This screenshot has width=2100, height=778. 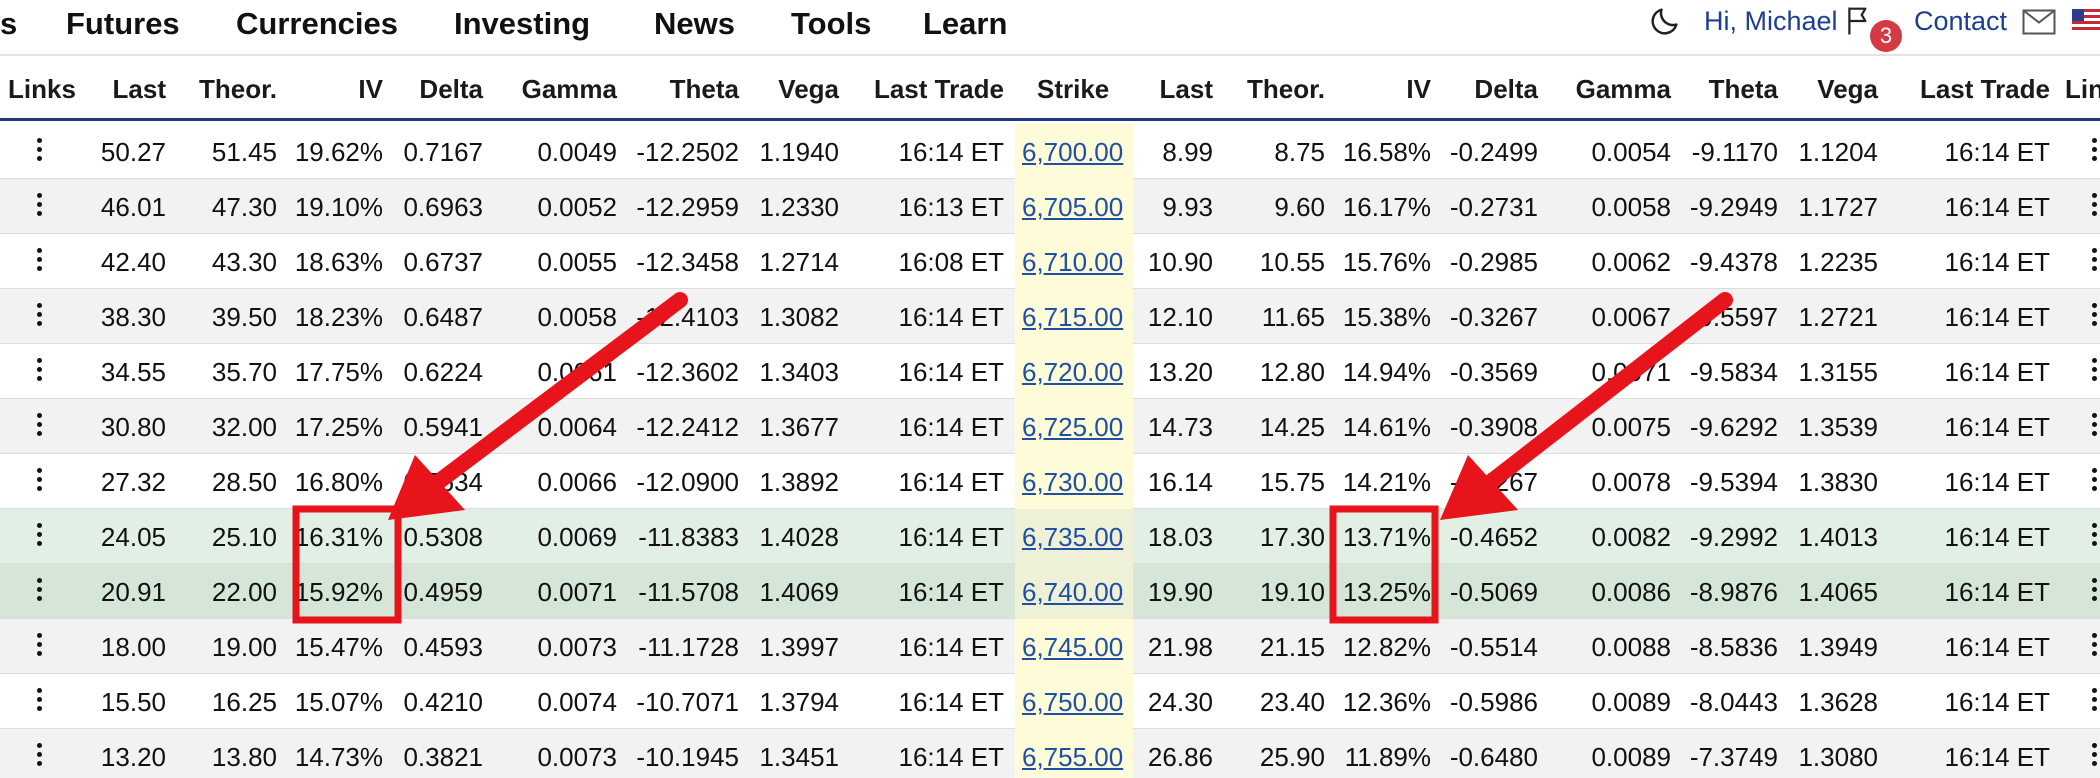 What do you see at coordinates (577, 592) in the screenshot?
I see `call-gamma-cell: 0.0071` at bounding box center [577, 592].